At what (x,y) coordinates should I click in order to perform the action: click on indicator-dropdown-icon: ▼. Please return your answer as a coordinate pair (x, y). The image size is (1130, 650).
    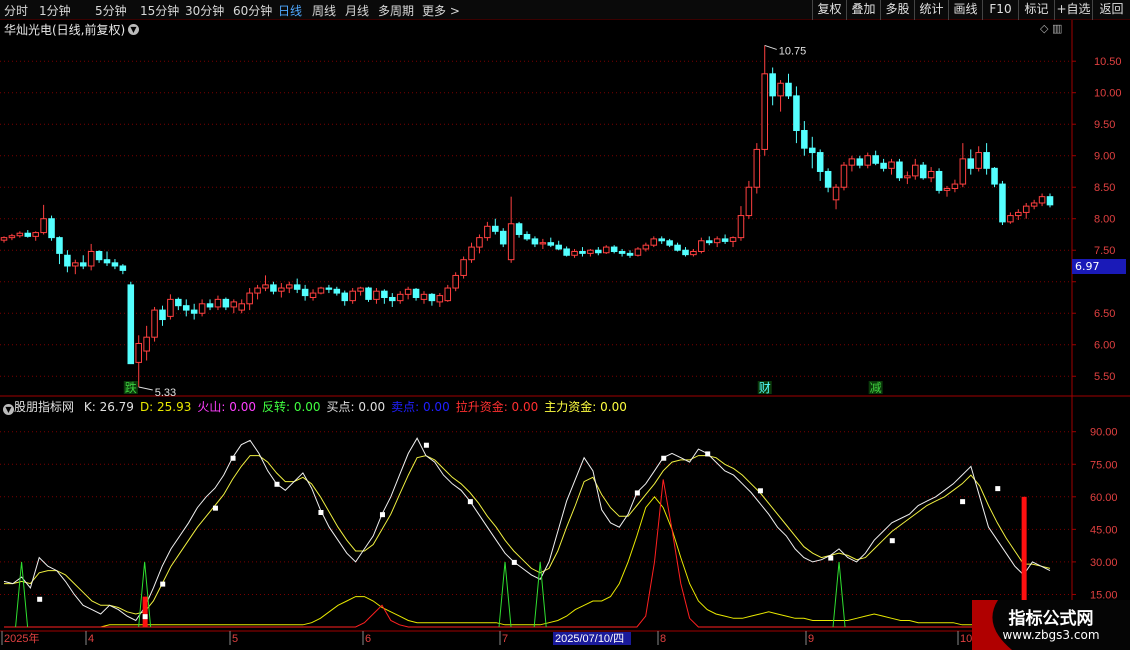
    Looking at the image, I should click on (8, 409).